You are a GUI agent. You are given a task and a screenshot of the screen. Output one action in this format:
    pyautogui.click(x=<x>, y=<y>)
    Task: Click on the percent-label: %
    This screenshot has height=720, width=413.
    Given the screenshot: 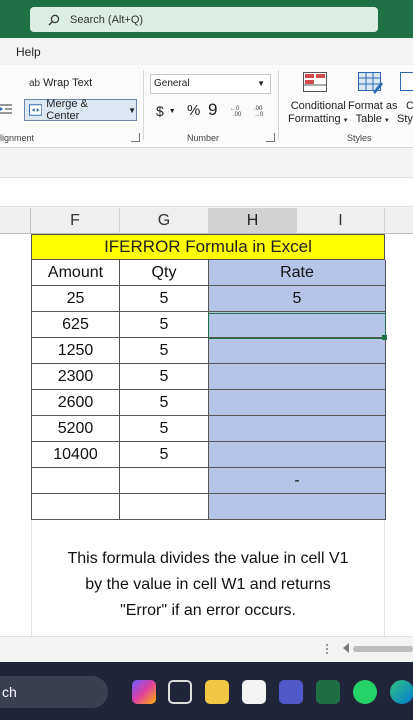 What is the action you would take?
    pyautogui.click(x=194, y=110)
    